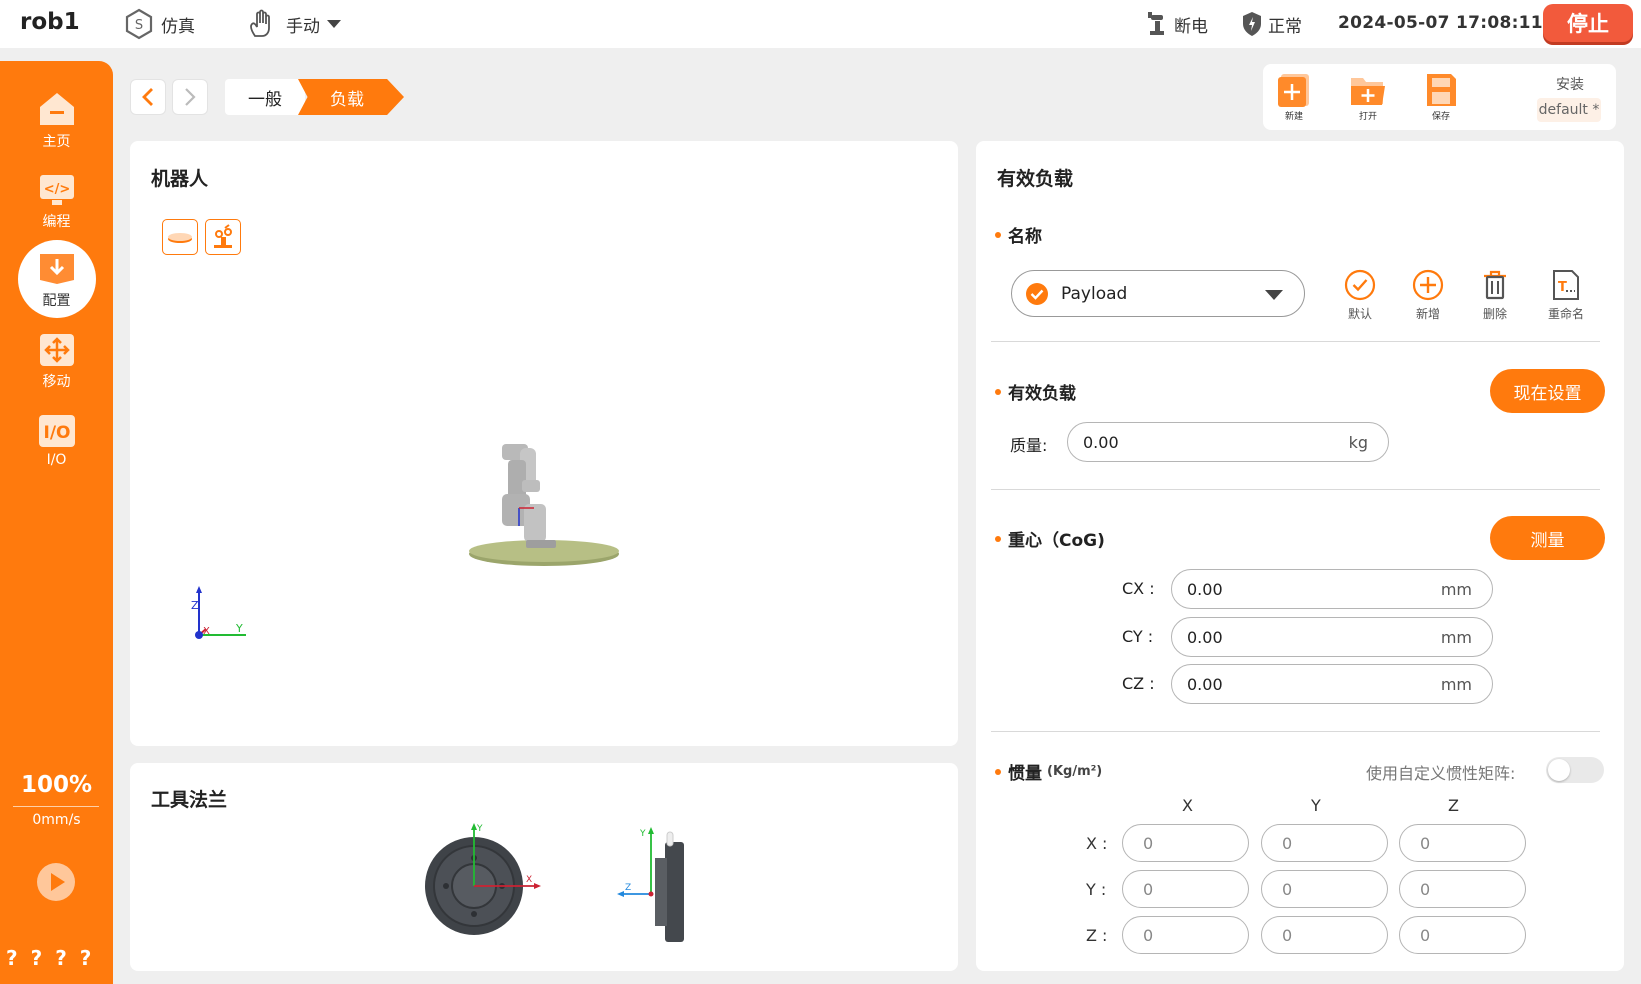 This screenshot has width=1641, height=984. What do you see at coordinates (1138, 683) in the screenshot?
I see `cz-label: CZ :` at bounding box center [1138, 683].